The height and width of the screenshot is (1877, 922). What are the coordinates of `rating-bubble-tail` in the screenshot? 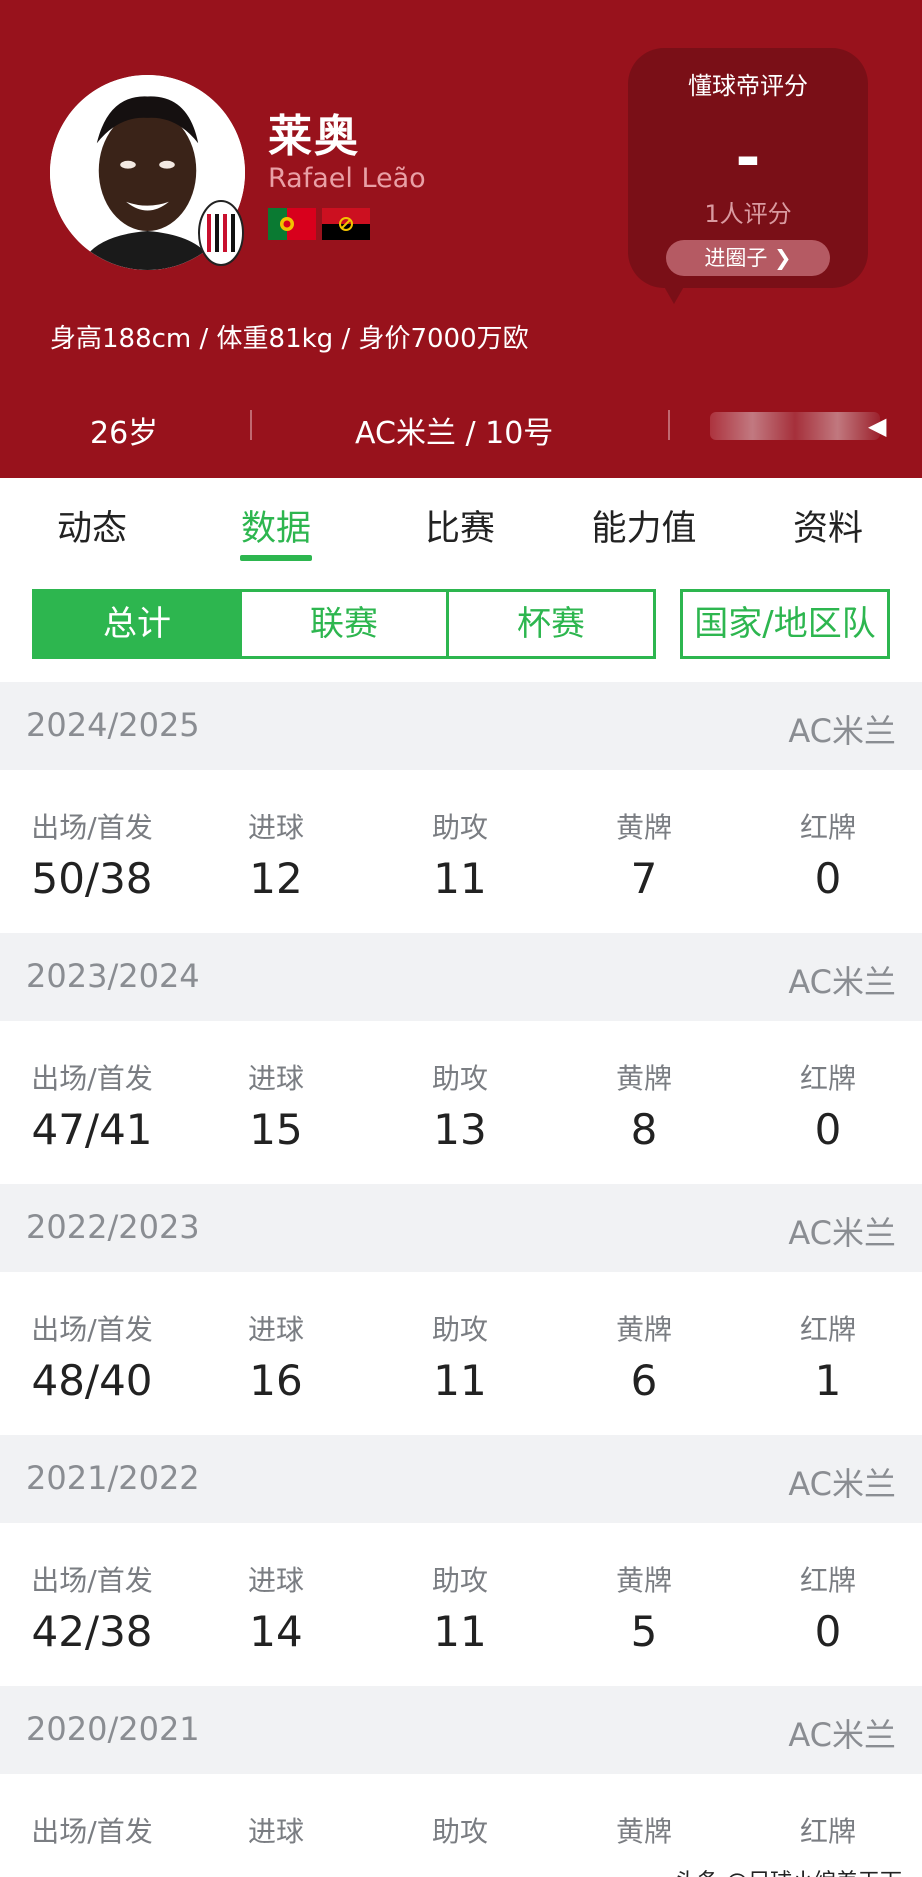 It's located at (674, 290).